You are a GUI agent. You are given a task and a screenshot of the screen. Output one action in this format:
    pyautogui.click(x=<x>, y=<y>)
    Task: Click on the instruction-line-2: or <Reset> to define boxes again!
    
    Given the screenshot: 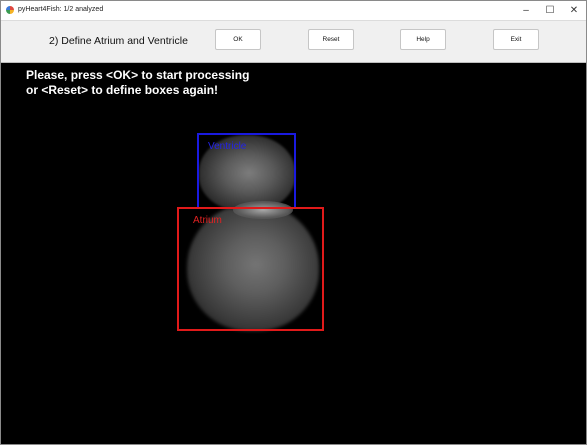 What is the action you would take?
    pyautogui.click(x=122, y=90)
    